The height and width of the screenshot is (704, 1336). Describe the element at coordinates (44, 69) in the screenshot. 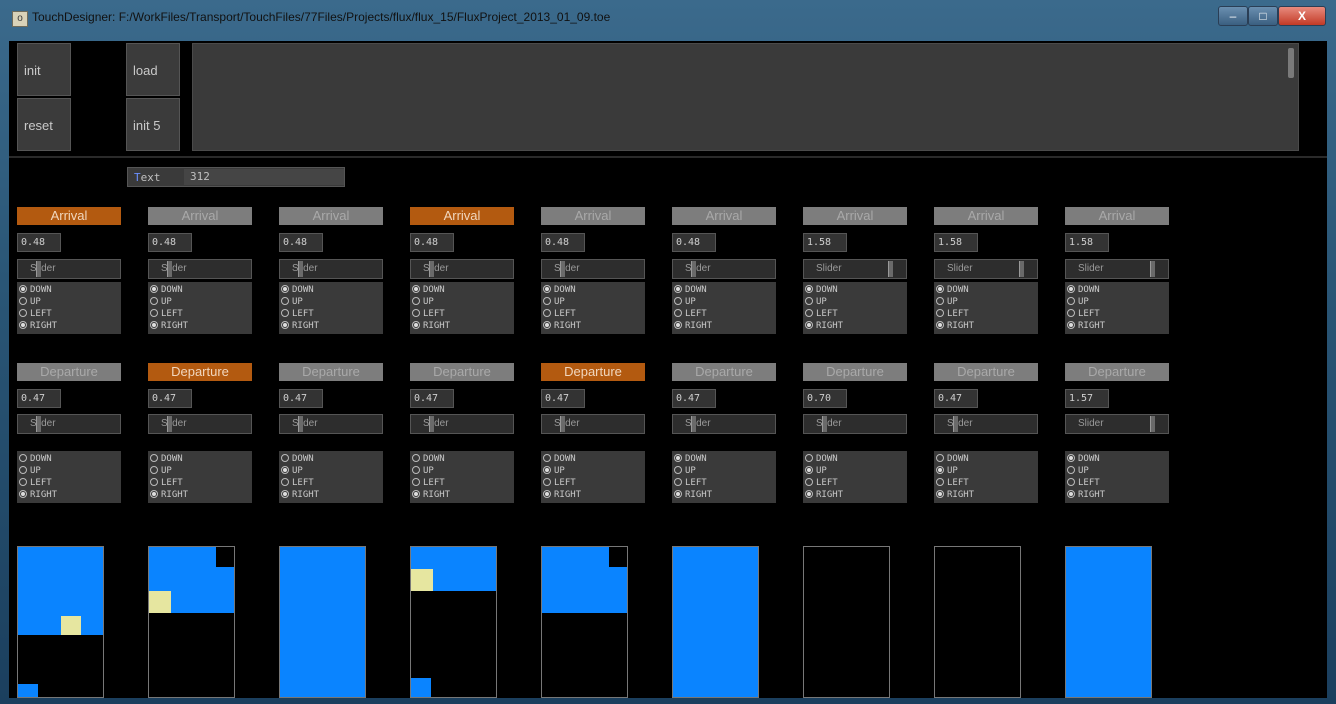

I see `init-button: init` at that location.